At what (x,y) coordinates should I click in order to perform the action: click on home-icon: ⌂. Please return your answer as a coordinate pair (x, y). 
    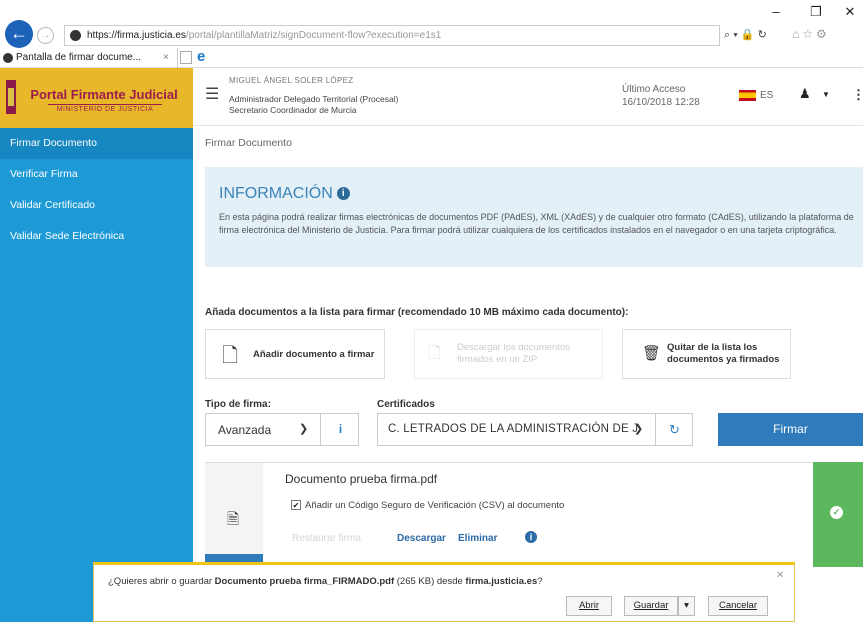
    Looking at the image, I should click on (797, 34).